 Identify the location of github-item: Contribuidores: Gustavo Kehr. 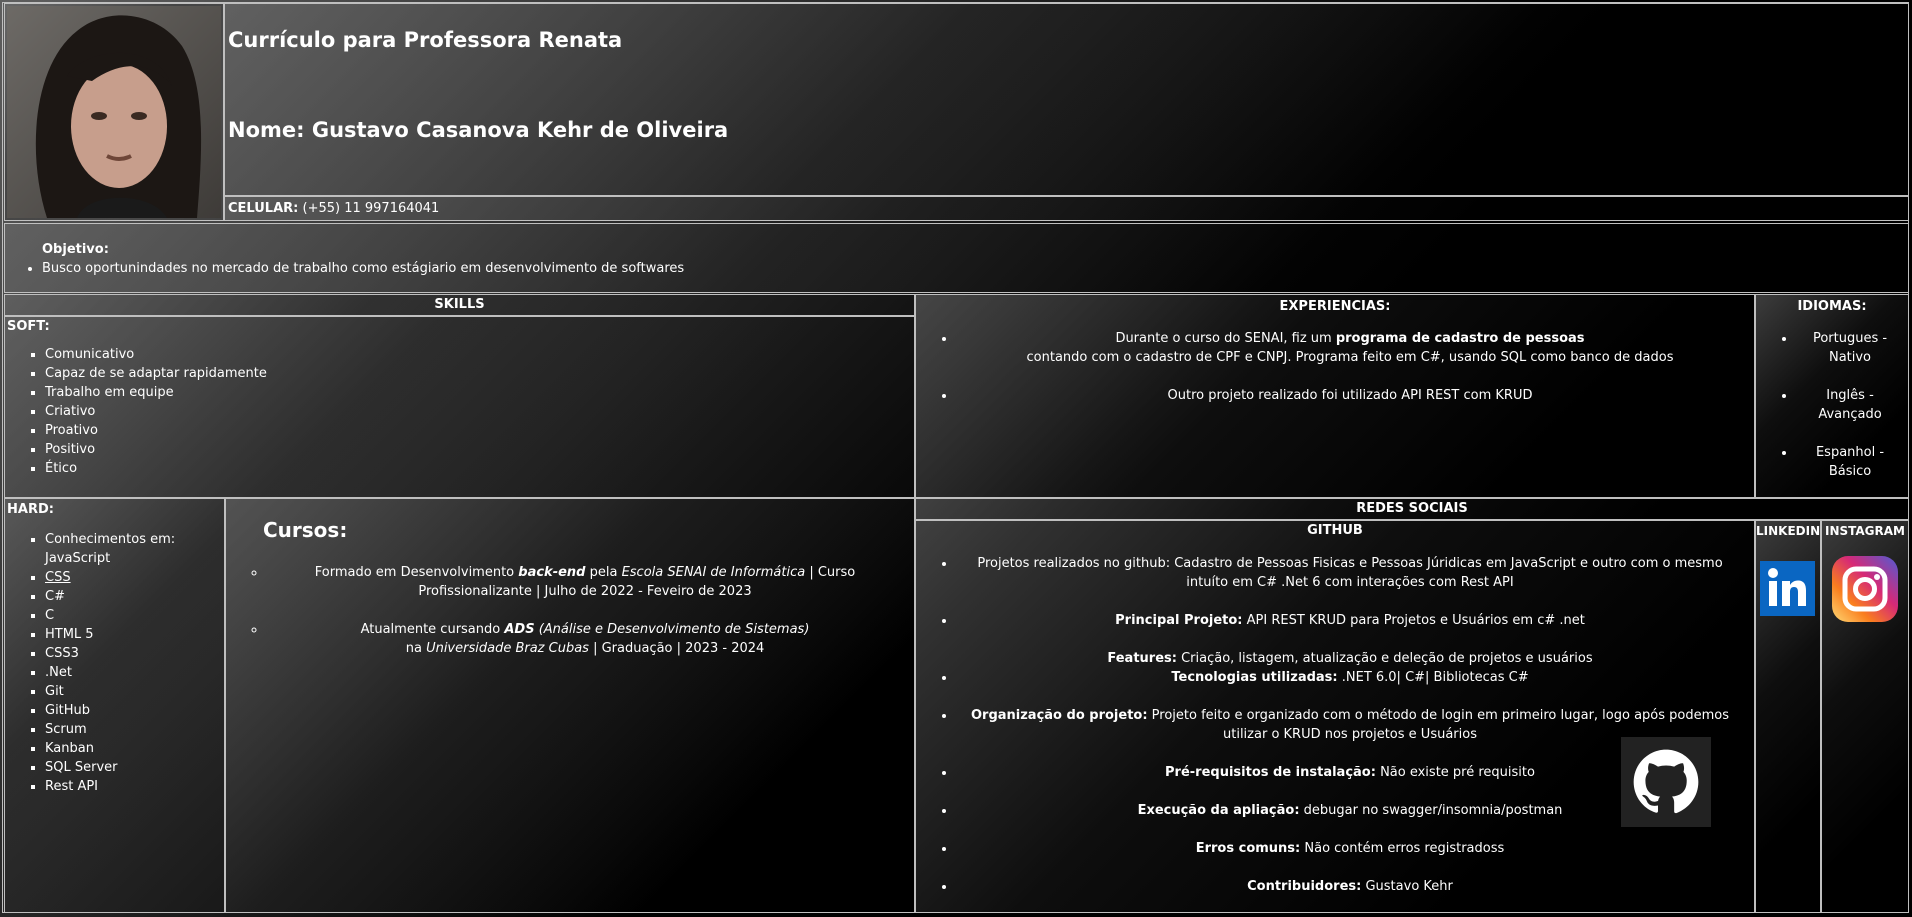
(1350, 886).